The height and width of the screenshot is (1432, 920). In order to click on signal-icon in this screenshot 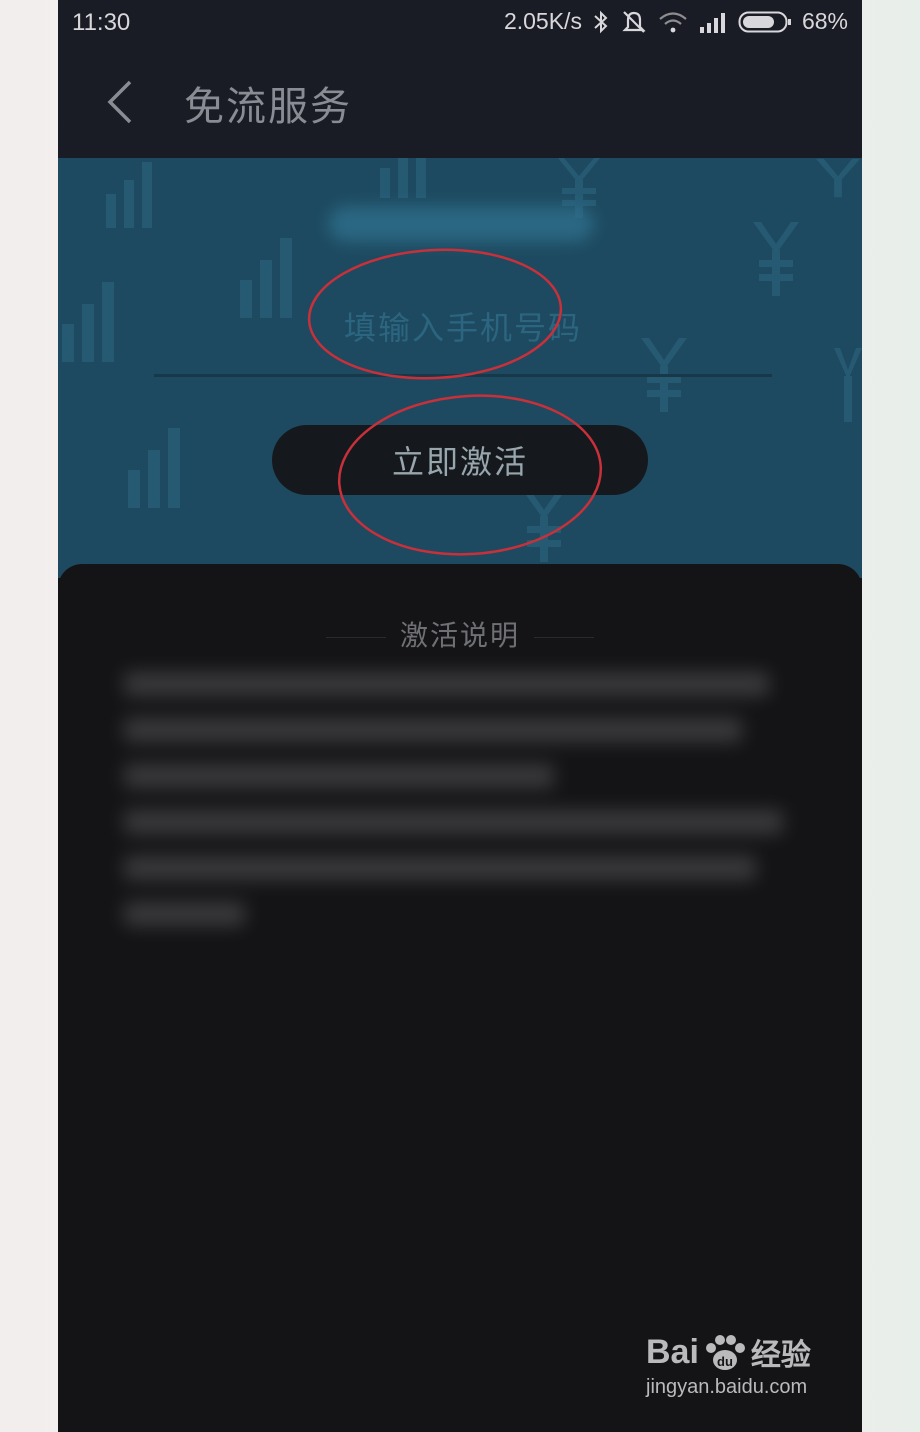, I will do `click(712, 22)`.